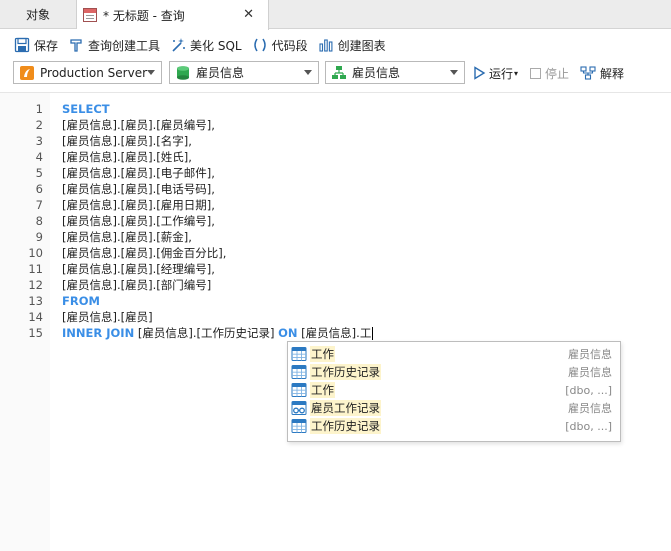 Image resolution: width=671 pixels, height=551 pixels. What do you see at coordinates (454, 372) in the screenshot?
I see `autocomplete-item: 工作历史记录 雇员信息` at bounding box center [454, 372].